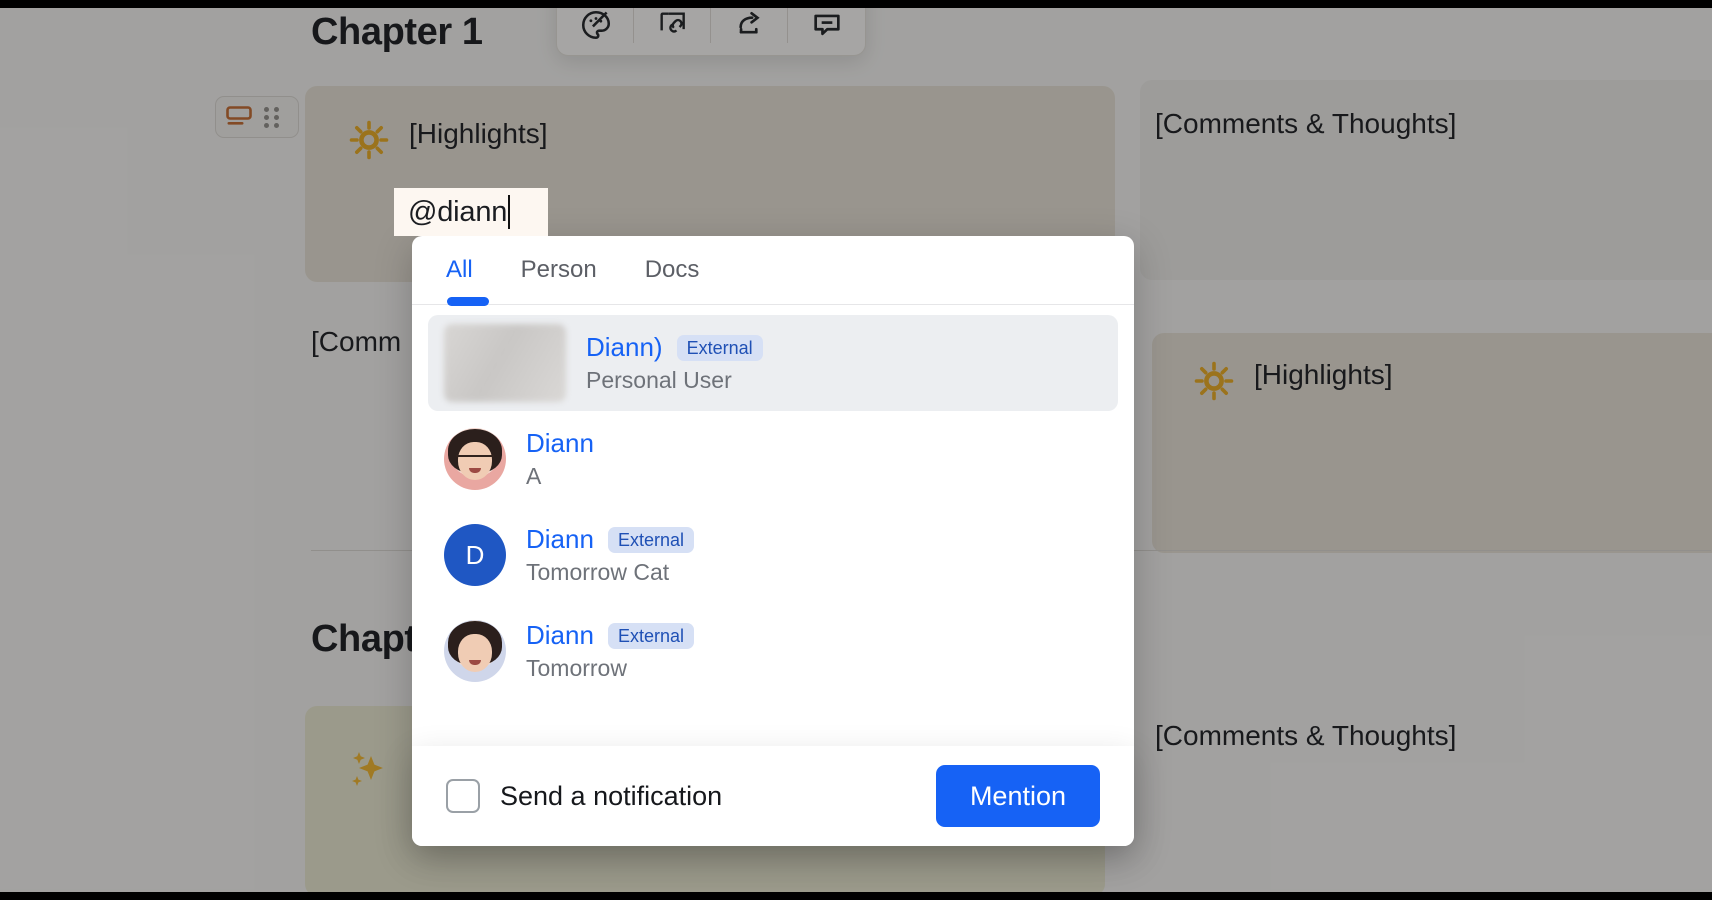 Image resolution: width=1712 pixels, height=900 pixels. I want to click on page-title-chapter-1: Chapter 1, so click(397, 32).